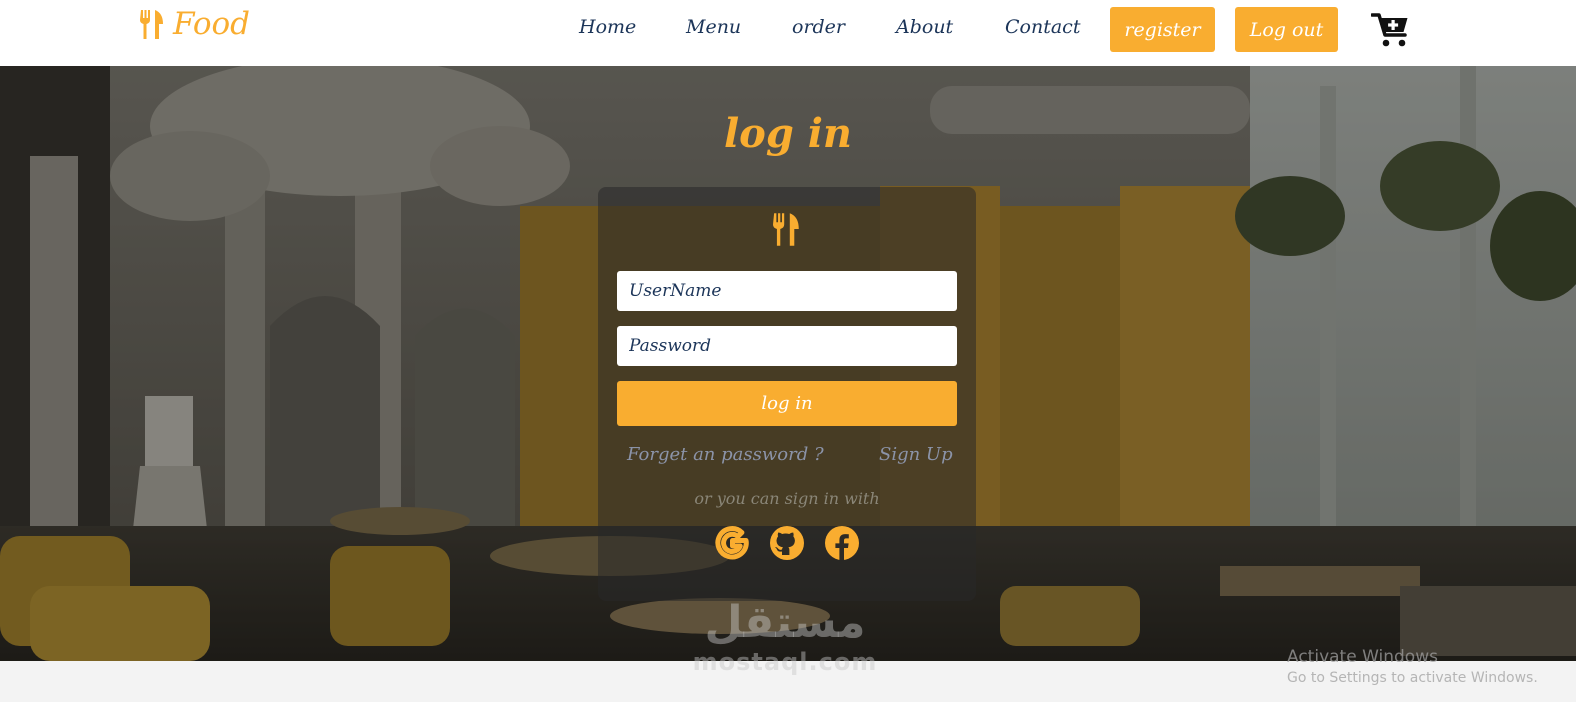 This screenshot has height=702, width=1576. Describe the element at coordinates (786, 229) in the screenshot. I see `fork-knife-icon` at that location.